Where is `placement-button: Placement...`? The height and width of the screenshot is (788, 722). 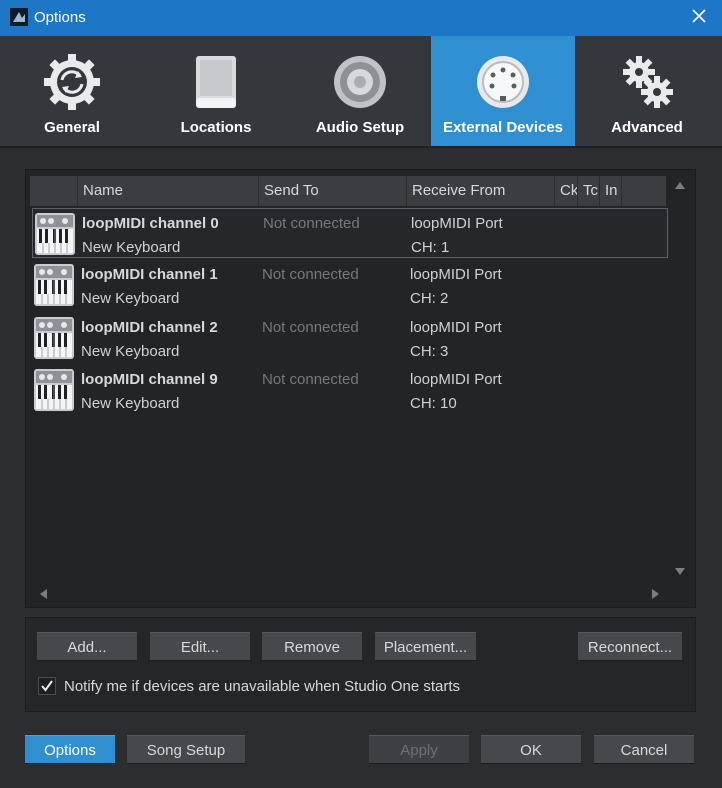 placement-button: Placement... is located at coordinates (425, 646).